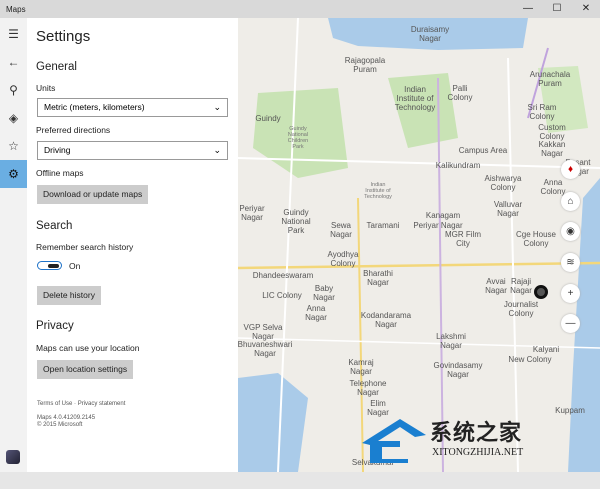 Image resolution: width=600 pixels, height=489 pixels. I want to click on map-label: Kalyani, so click(546, 349).